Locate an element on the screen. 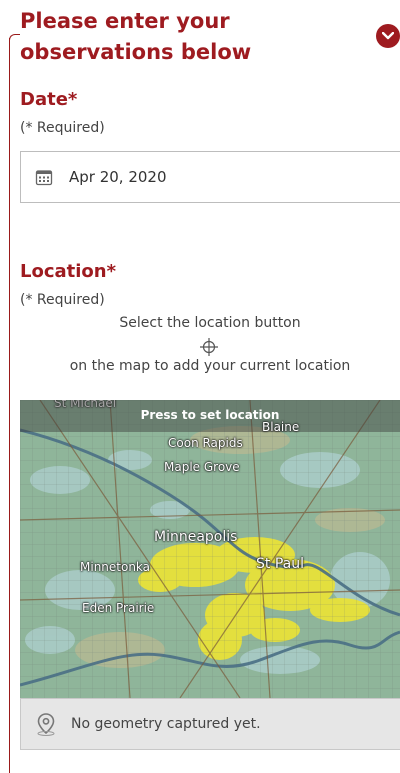  location-instruction-bottom: on the map to add your current location is located at coordinates (210, 366).